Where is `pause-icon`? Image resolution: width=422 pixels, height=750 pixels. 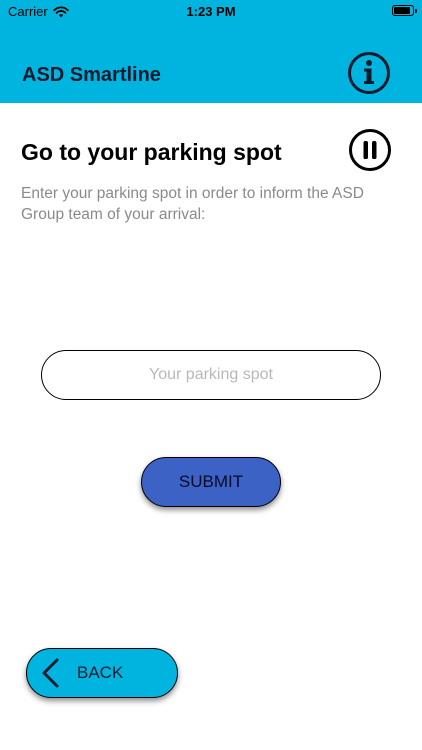
pause-icon is located at coordinates (370, 150).